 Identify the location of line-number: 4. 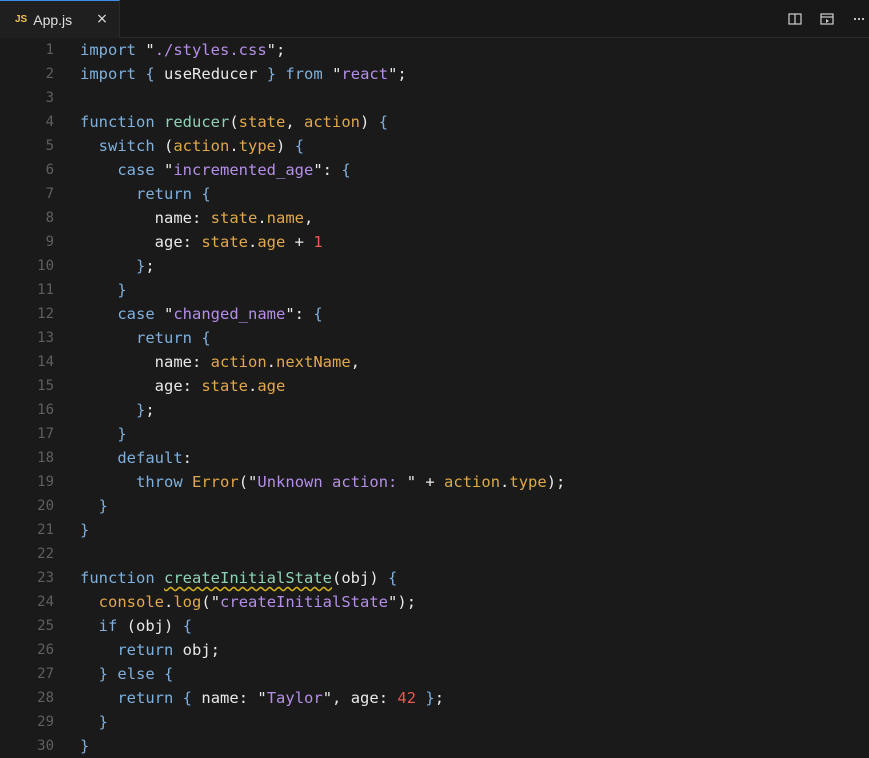
(49, 122).